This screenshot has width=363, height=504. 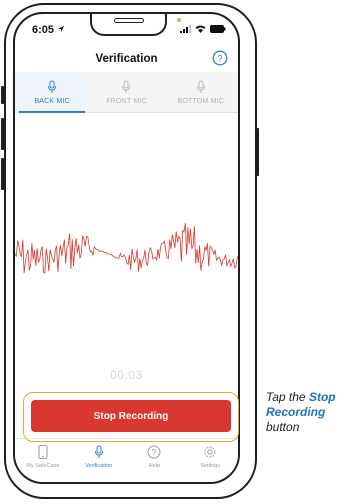 What do you see at coordinates (43, 452) in the screenshot?
I see `phone-icon` at bounding box center [43, 452].